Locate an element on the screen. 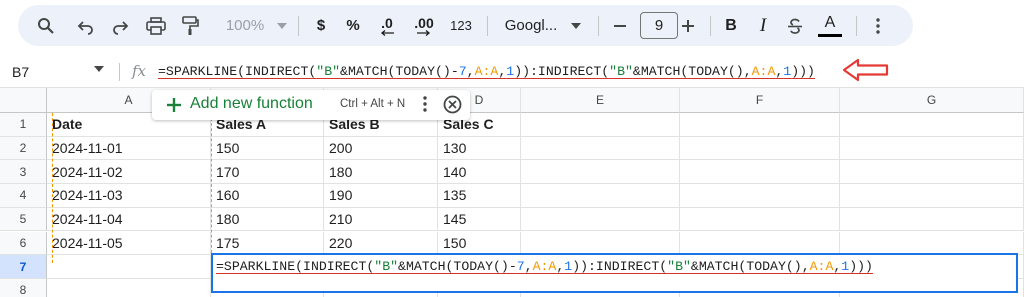  arrow-left-icon is located at coordinates (387, 32).